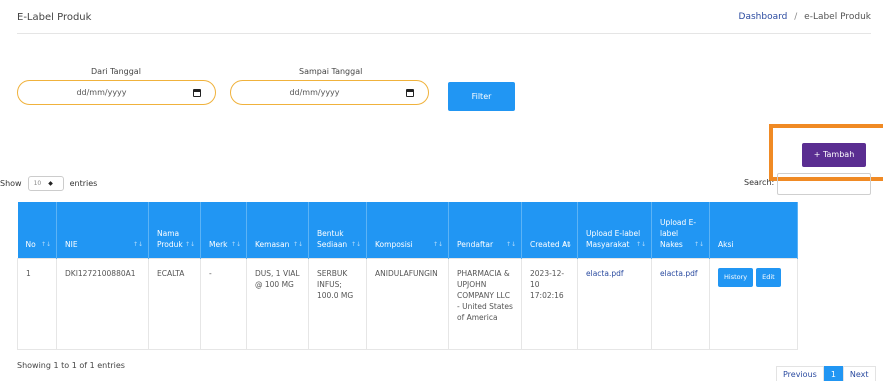 The width and height of the screenshot is (883, 381). What do you see at coordinates (485, 230) in the screenshot?
I see `column-header-pendaftar: Pendaftar ↑↓` at bounding box center [485, 230].